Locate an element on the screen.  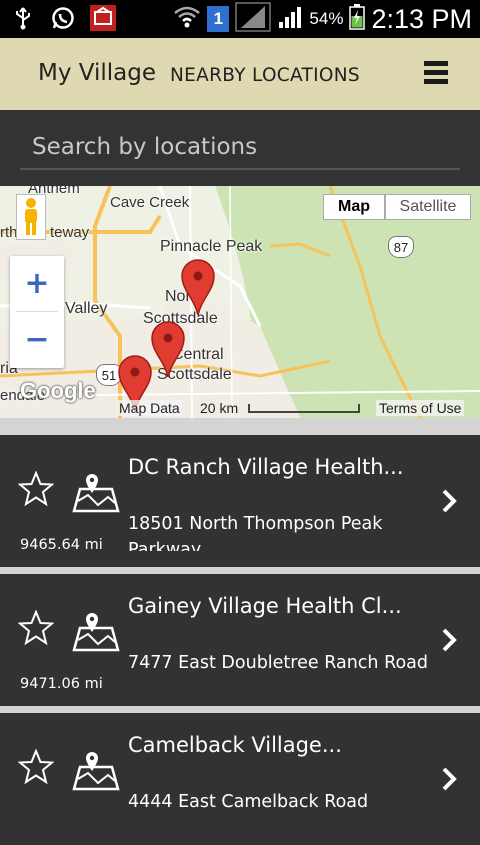
location-address: 7477 East Doubletree Ranch Road is located at coordinates (278, 663).